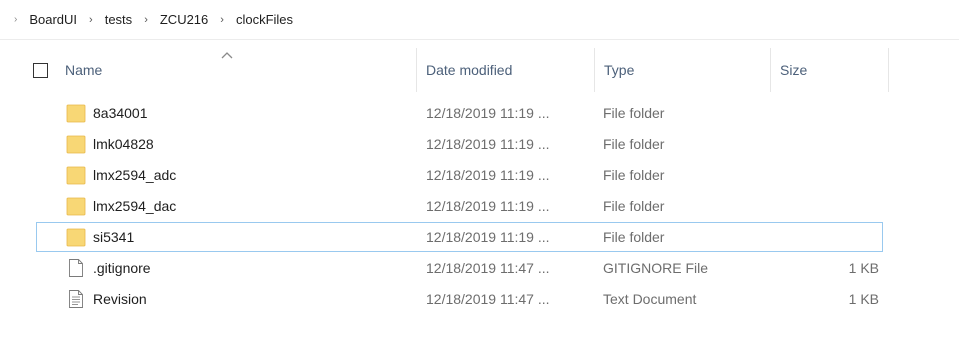  Describe the element at coordinates (120, 113) in the screenshot. I see `file-name: 8a34001` at that location.